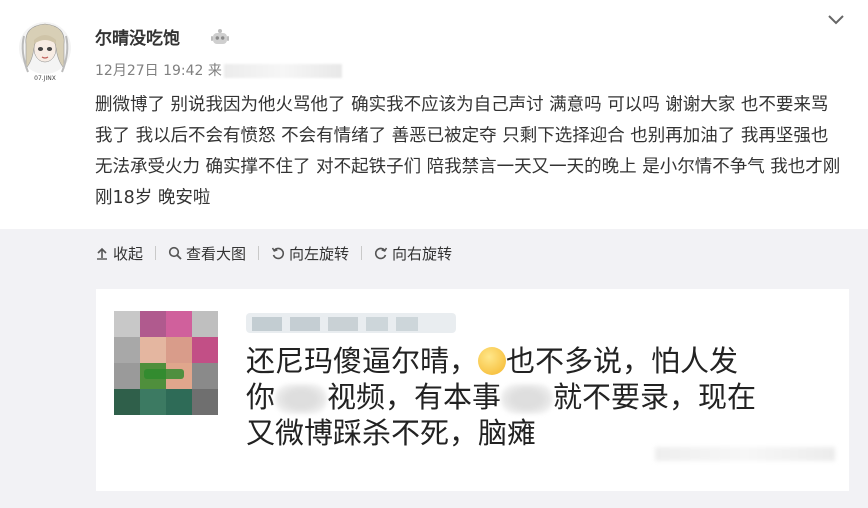 The height and width of the screenshot is (508, 868). What do you see at coordinates (745, 454) in the screenshot?
I see `watermark` at bounding box center [745, 454].